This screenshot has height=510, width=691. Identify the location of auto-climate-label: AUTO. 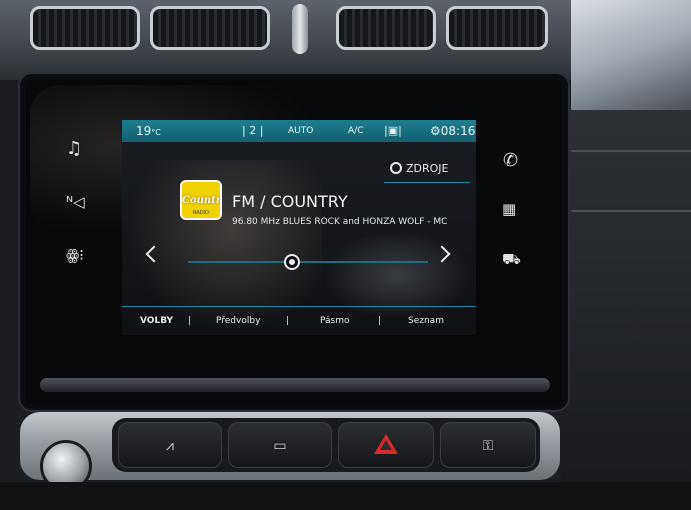
(301, 131).